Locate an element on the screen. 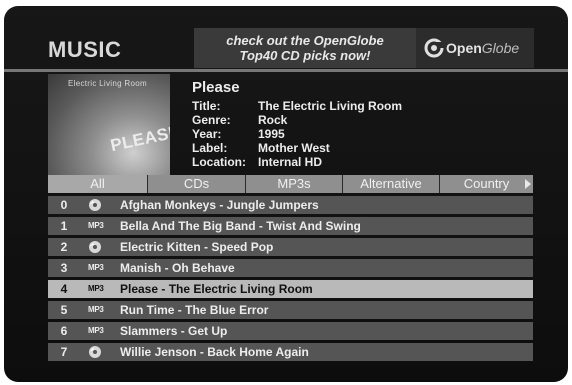 This screenshot has width=572, height=385. info-value: The Electric Living Room is located at coordinates (330, 106).